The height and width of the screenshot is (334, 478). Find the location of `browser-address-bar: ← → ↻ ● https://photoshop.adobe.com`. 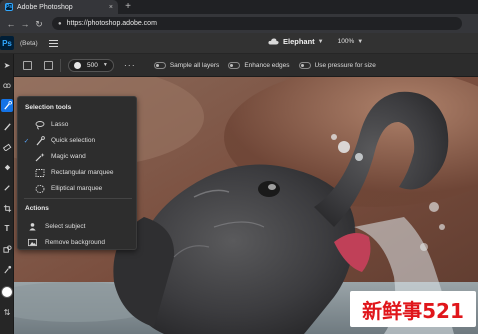

browser-address-bar: ← → ↻ ● https://photoshop.adobe.com is located at coordinates (239, 23).